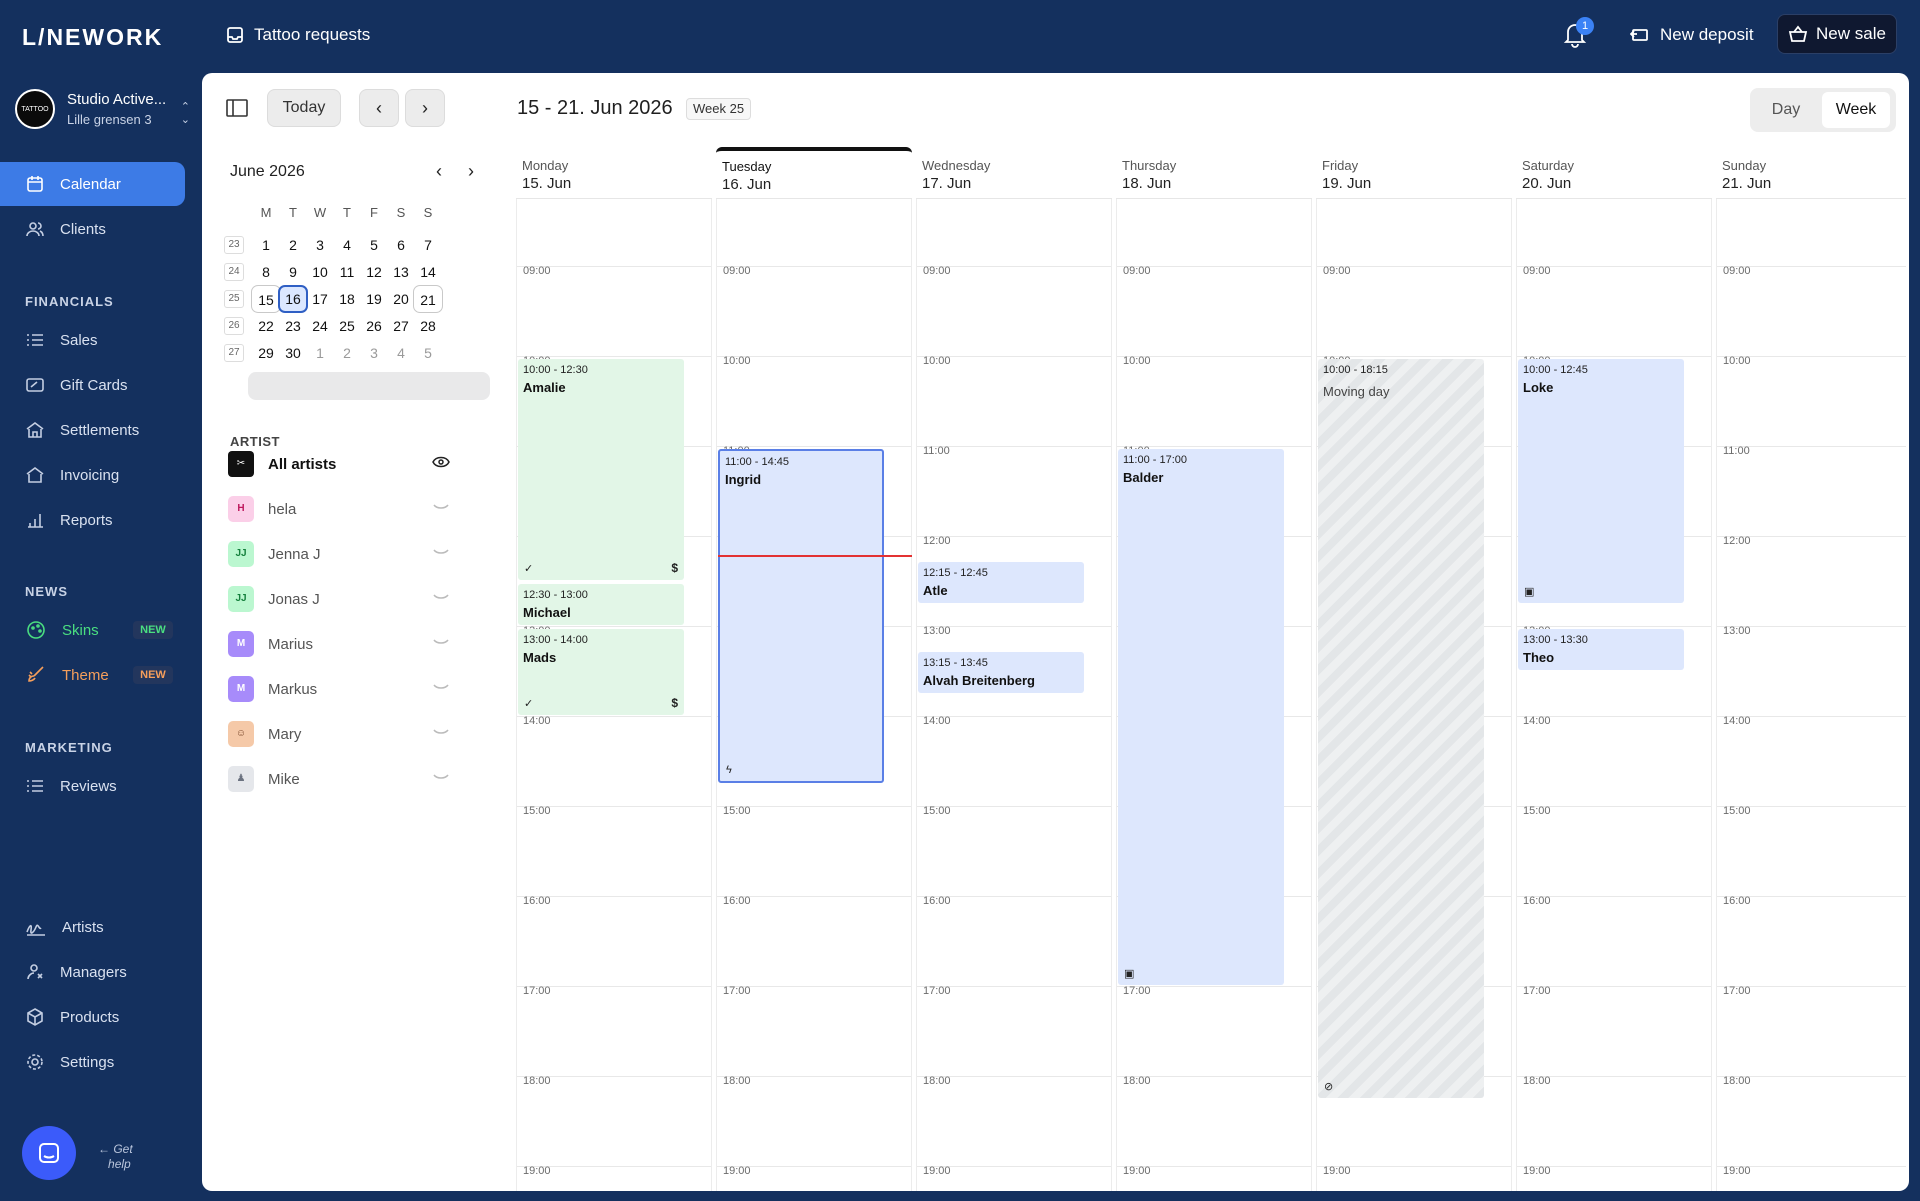 This screenshot has width=1920, height=1201. What do you see at coordinates (304, 108) in the screenshot?
I see `today-button: Today` at bounding box center [304, 108].